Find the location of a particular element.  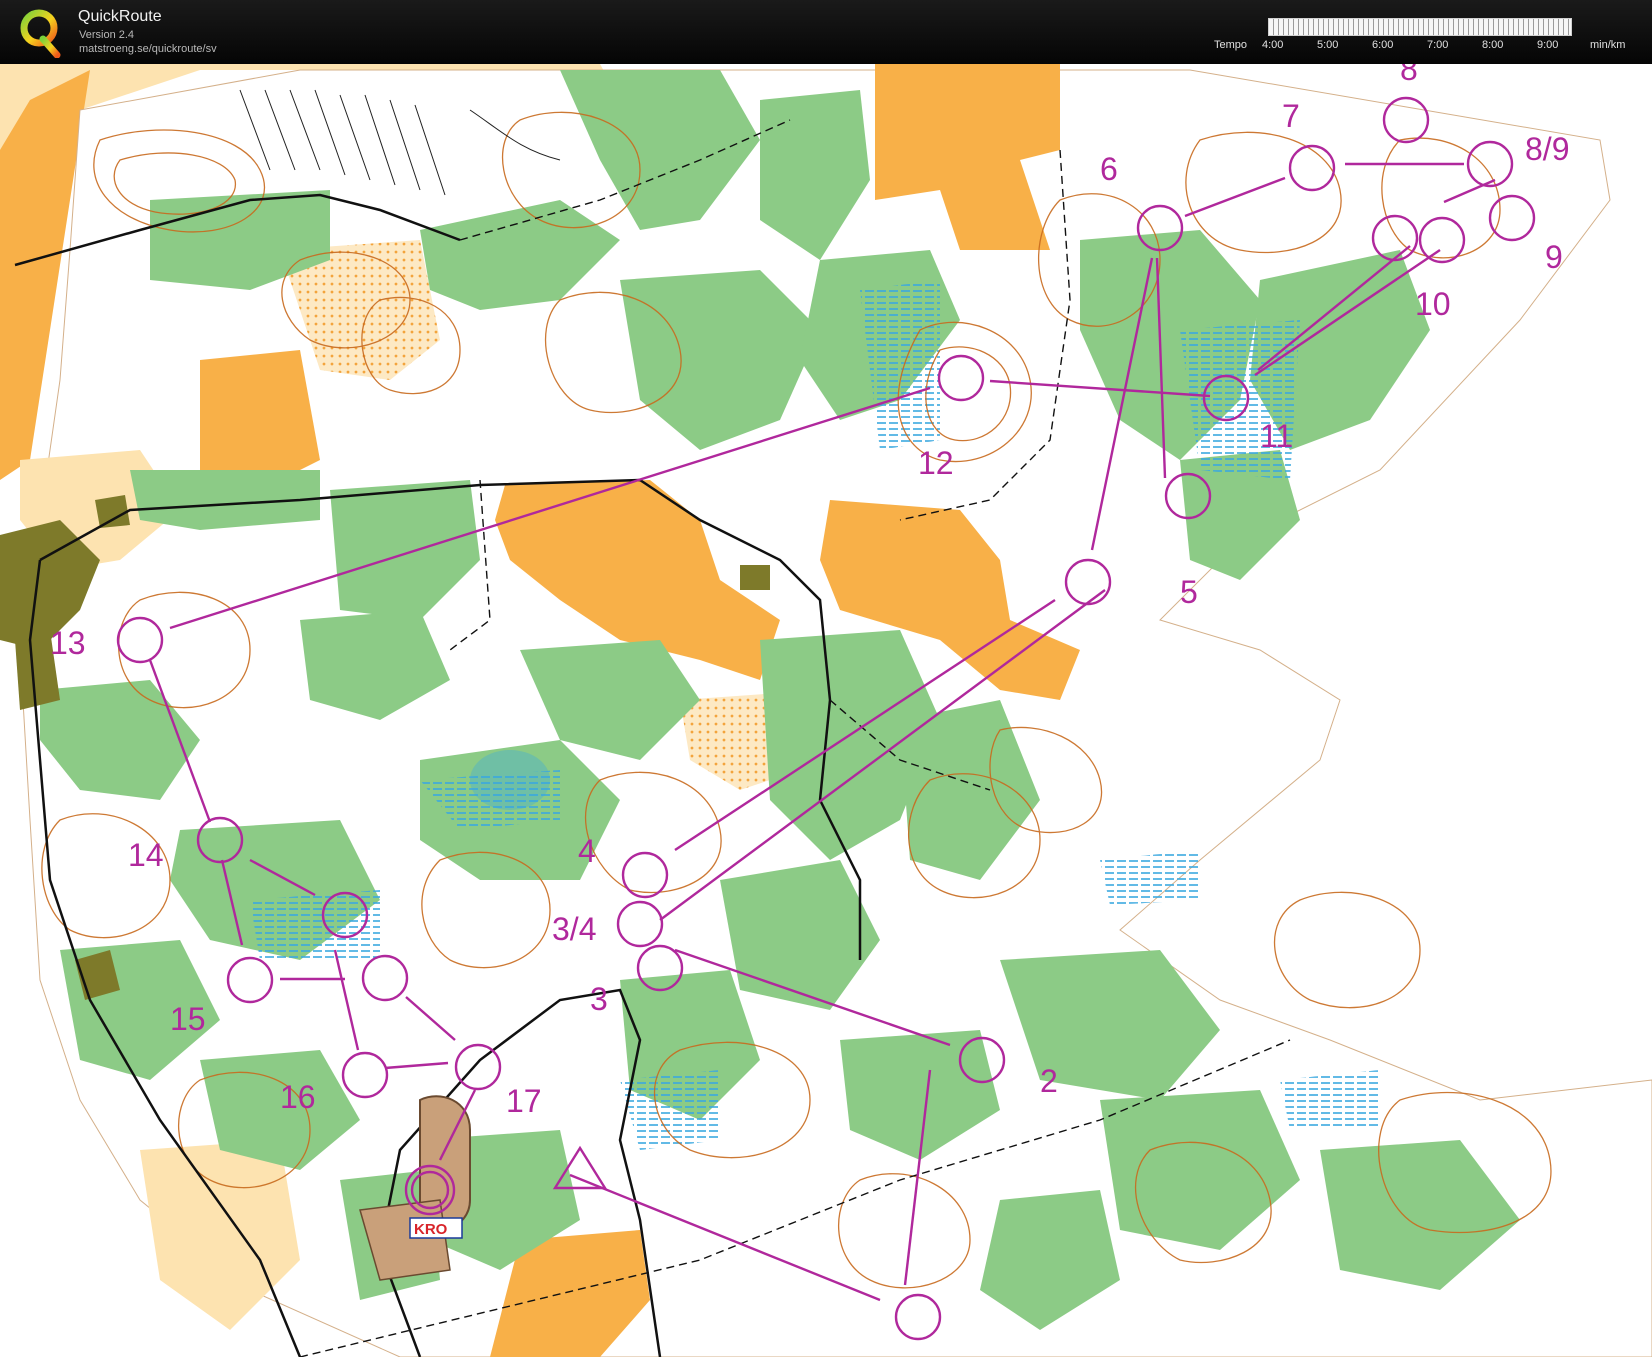

tempo-tick: 7:00 is located at coordinates (1438, 45).